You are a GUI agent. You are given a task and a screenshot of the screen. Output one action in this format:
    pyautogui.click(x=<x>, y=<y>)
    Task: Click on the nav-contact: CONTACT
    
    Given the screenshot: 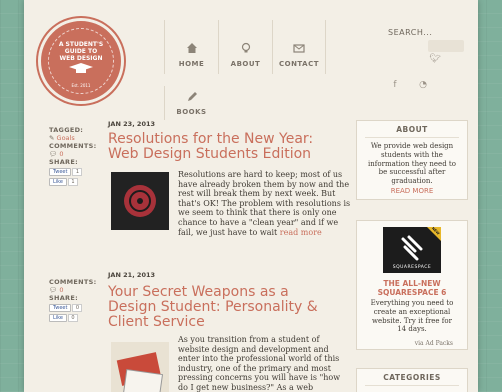 What is the action you would take?
    pyautogui.click(x=299, y=47)
    